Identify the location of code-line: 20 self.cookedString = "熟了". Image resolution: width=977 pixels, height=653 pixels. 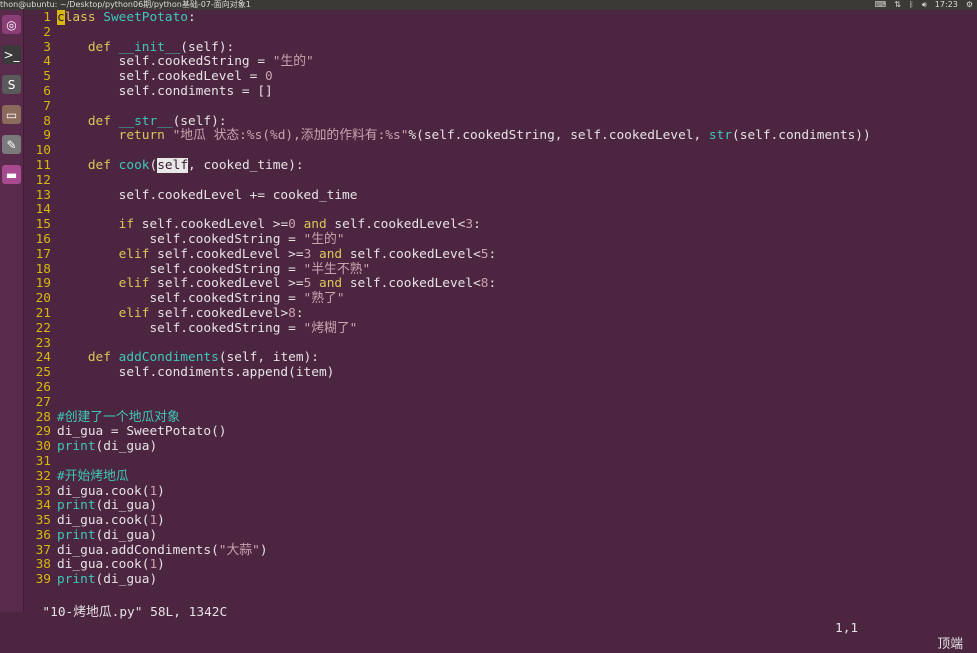
(502, 299).